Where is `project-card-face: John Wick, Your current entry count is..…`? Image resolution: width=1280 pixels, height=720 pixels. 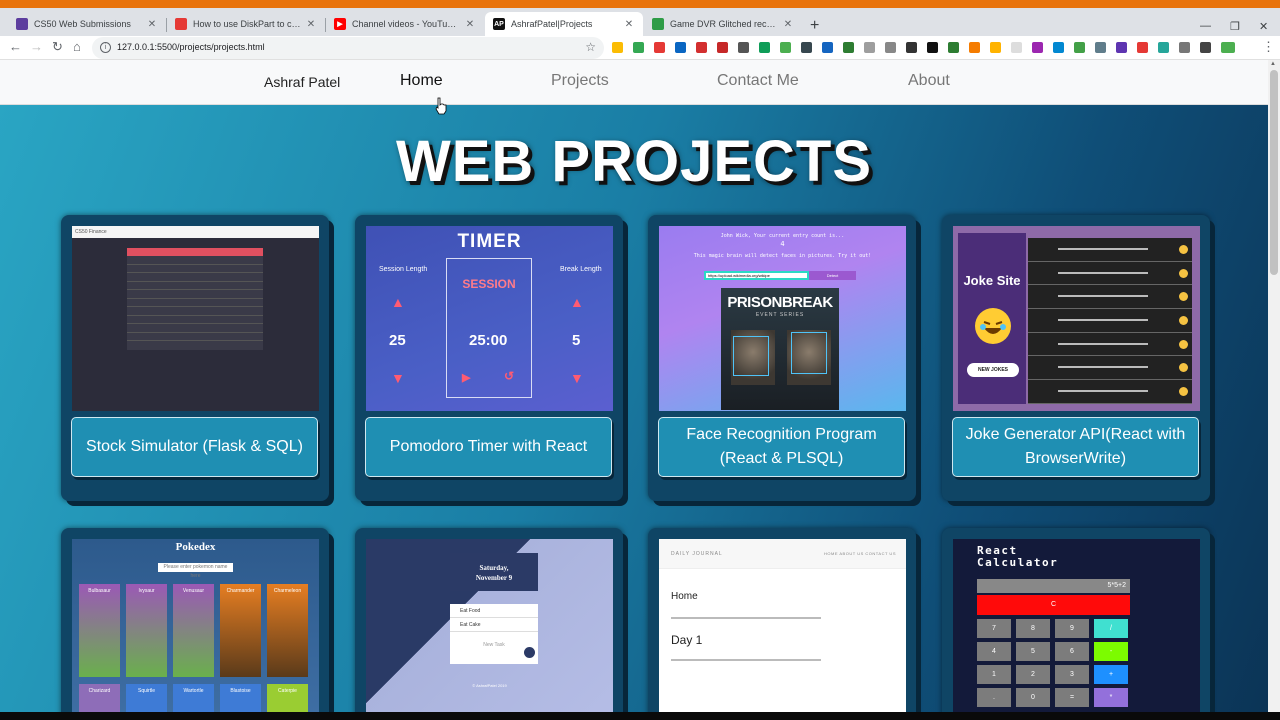 project-card-face: John Wick, Your current entry count is..… is located at coordinates (782, 358).